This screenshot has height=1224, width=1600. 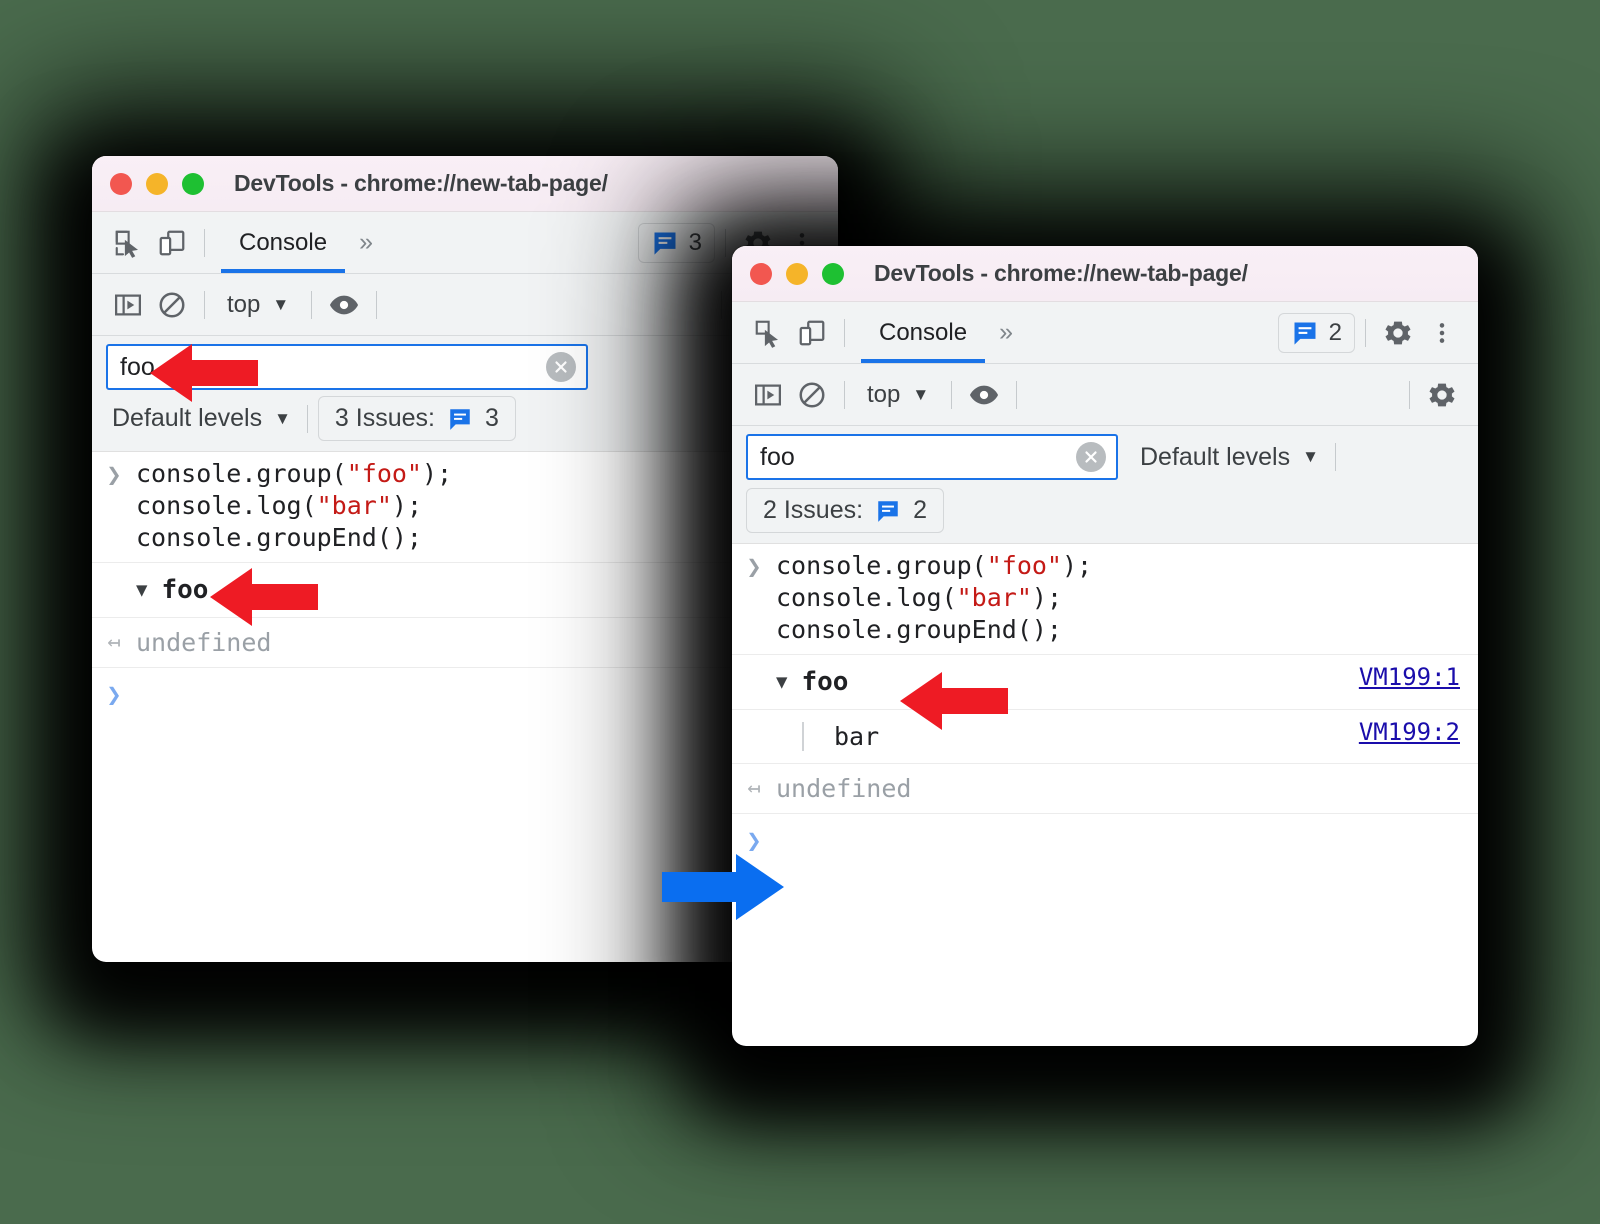 What do you see at coordinates (1316, 332) in the screenshot?
I see `issues-badge: 2` at bounding box center [1316, 332].